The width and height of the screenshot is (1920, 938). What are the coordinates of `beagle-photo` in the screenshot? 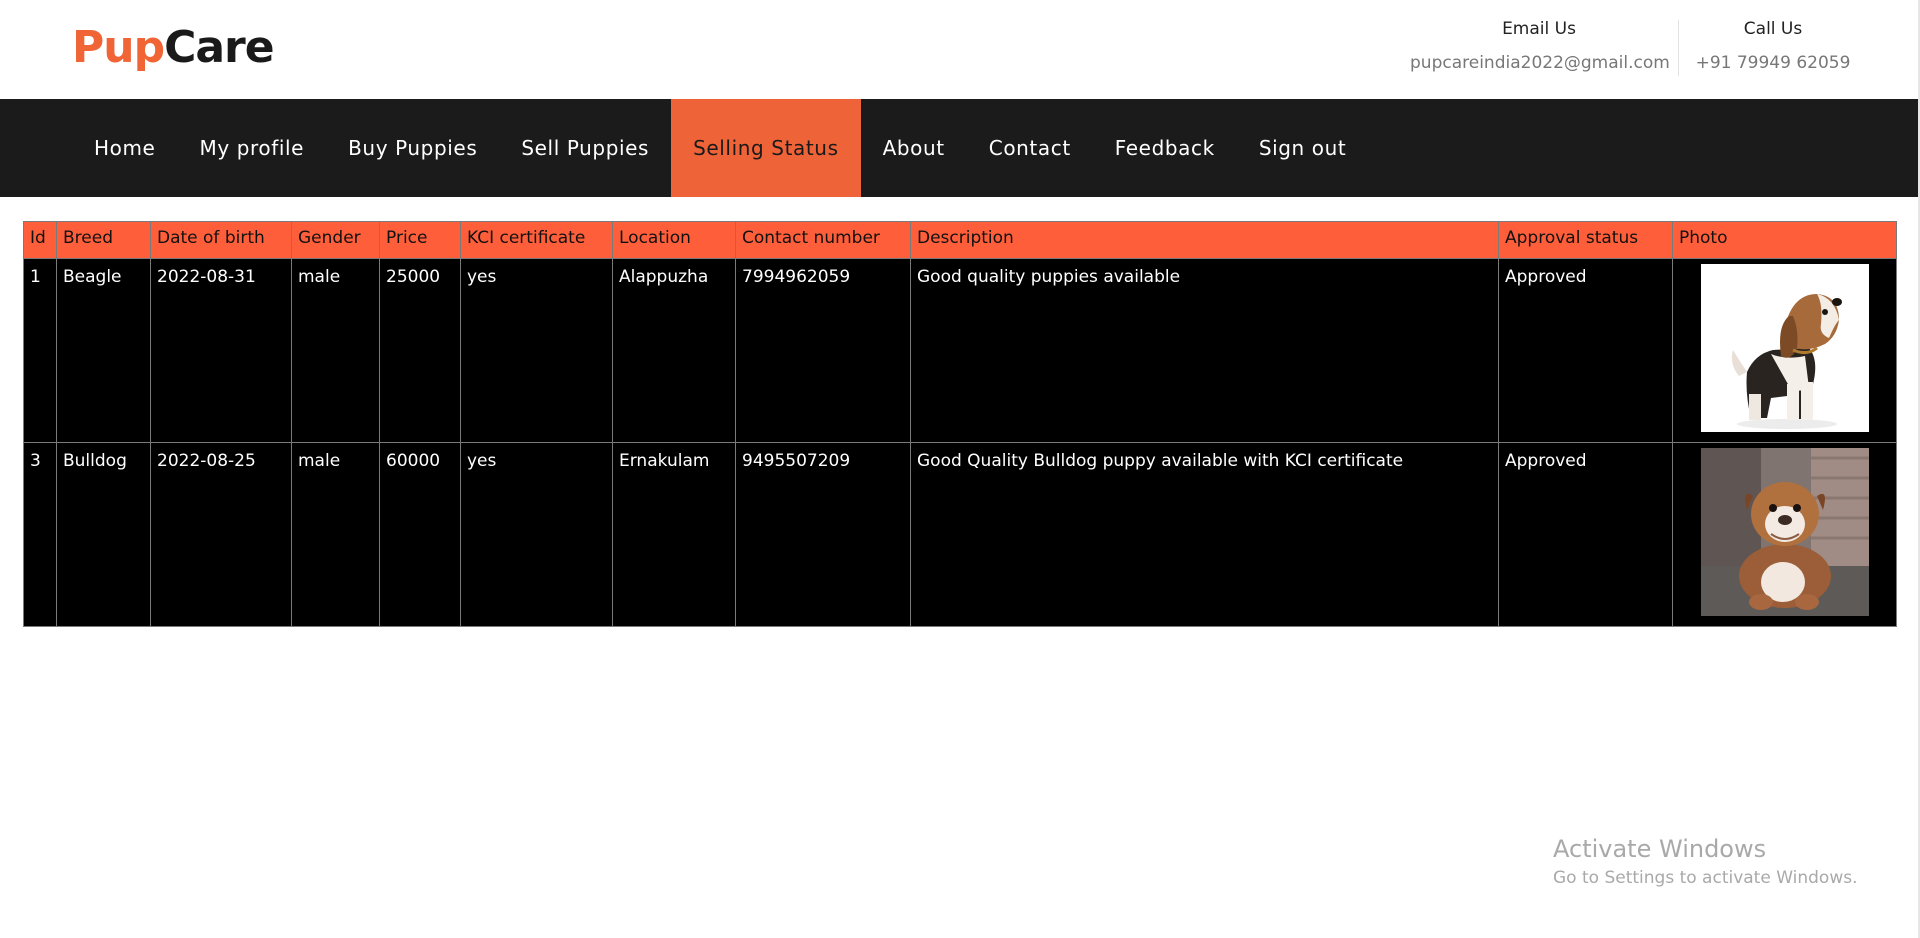 It's located at (1784, 348).